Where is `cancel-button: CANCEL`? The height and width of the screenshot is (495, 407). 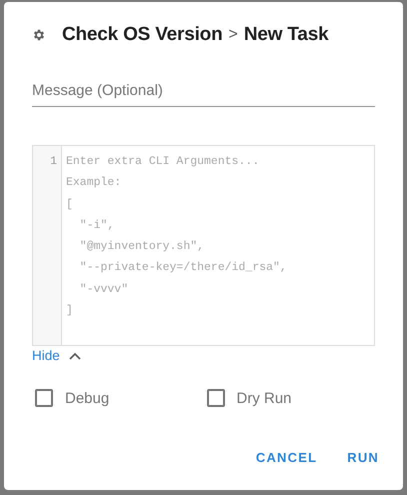
cancel-button: CANCEL is located at coordinates (287, 457).